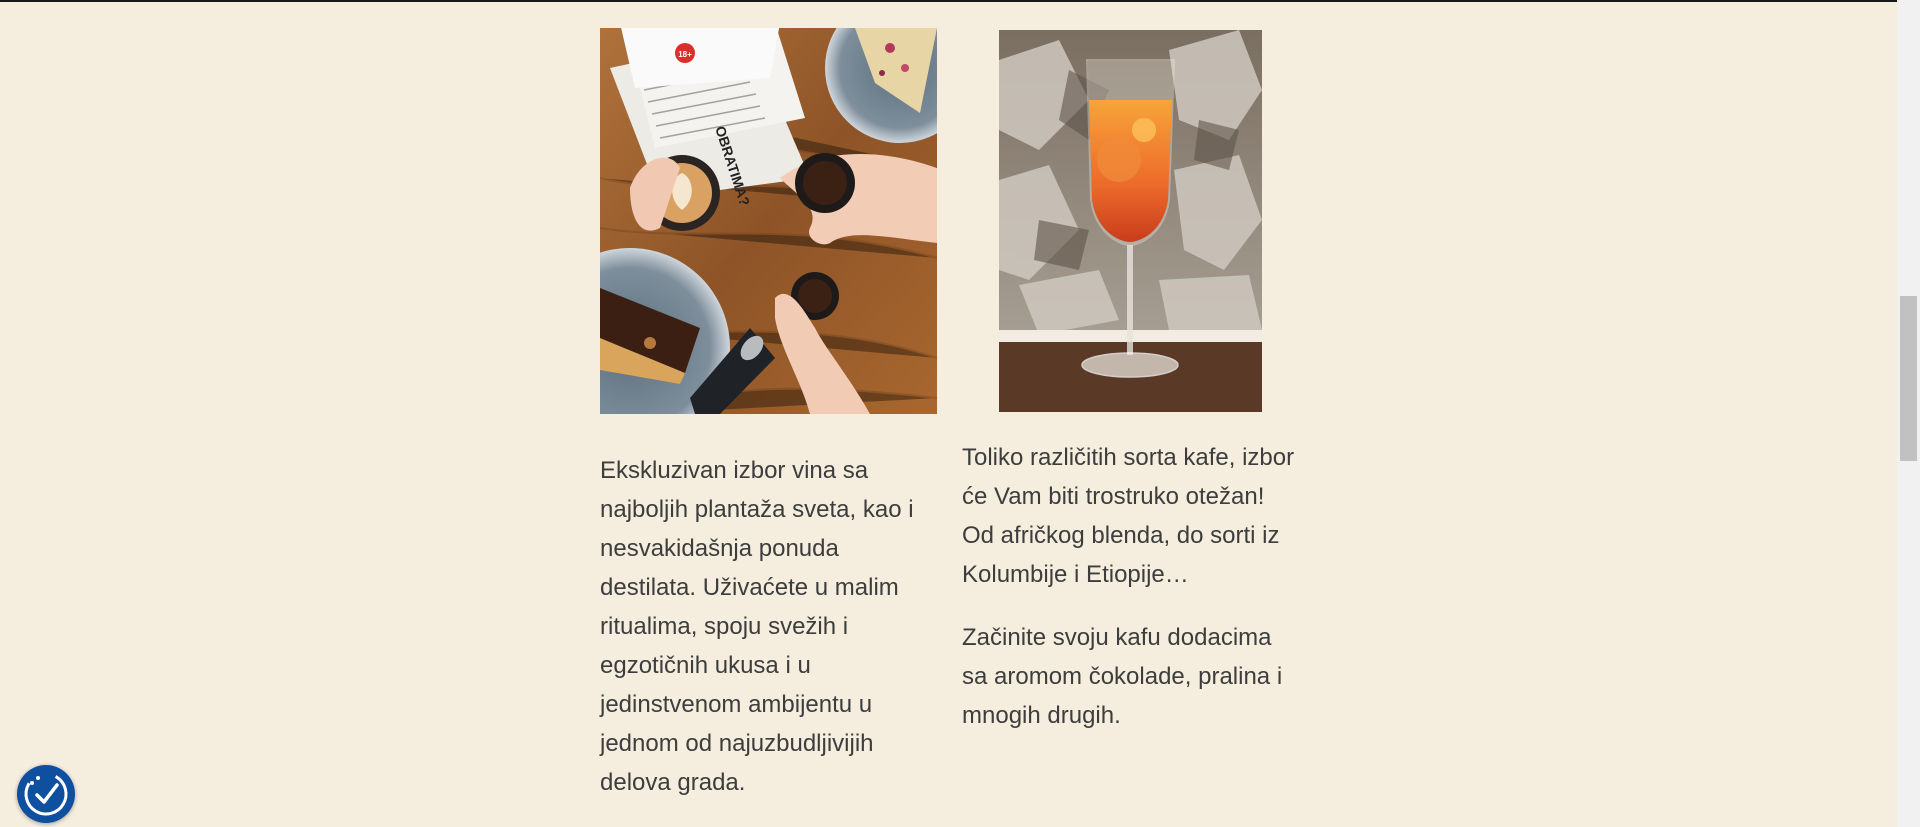  Describe the element at coordinates (1908, 378) in the screenshot. I see `page-scrollbar-thumb` at that location.